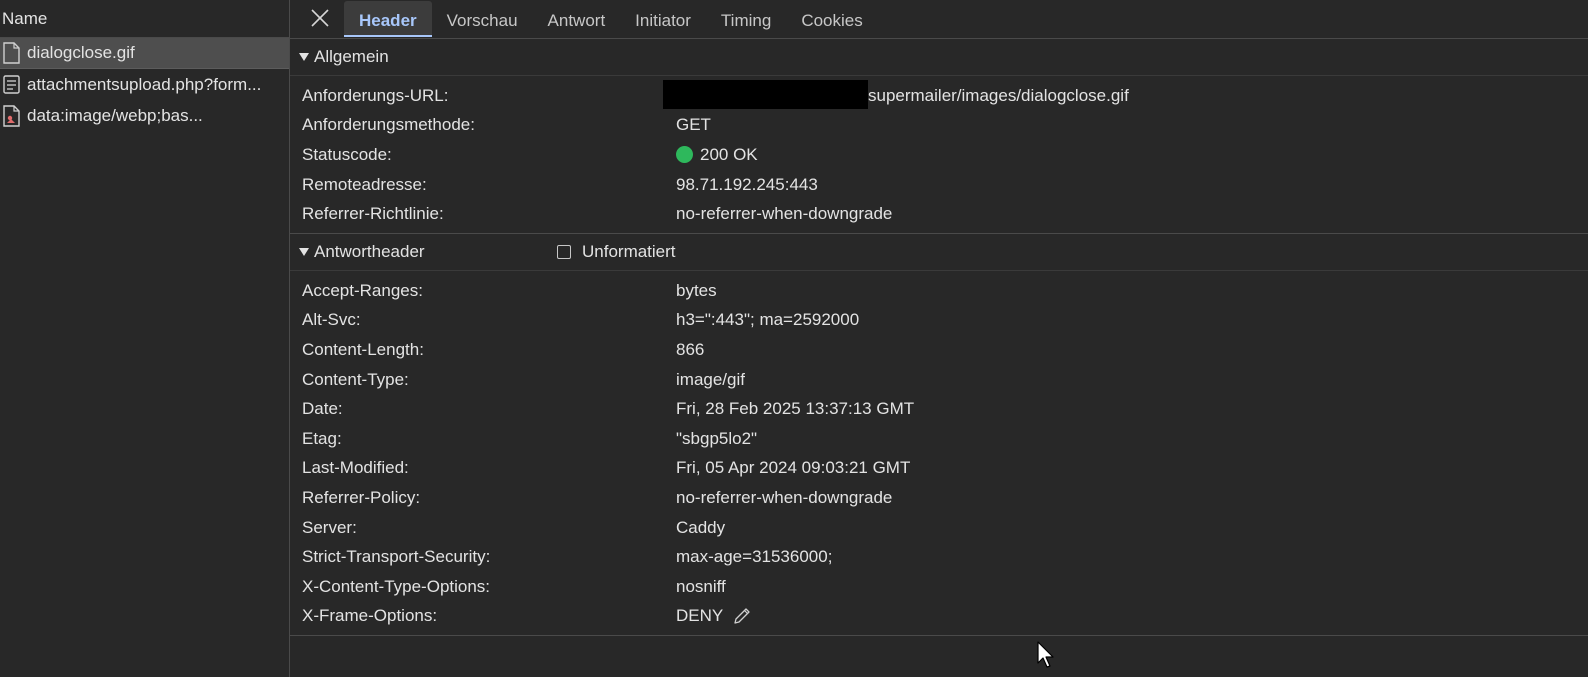 This screenshot has width=1588, height=677. I want to click on name-column-header: Name, so click(144, 19).